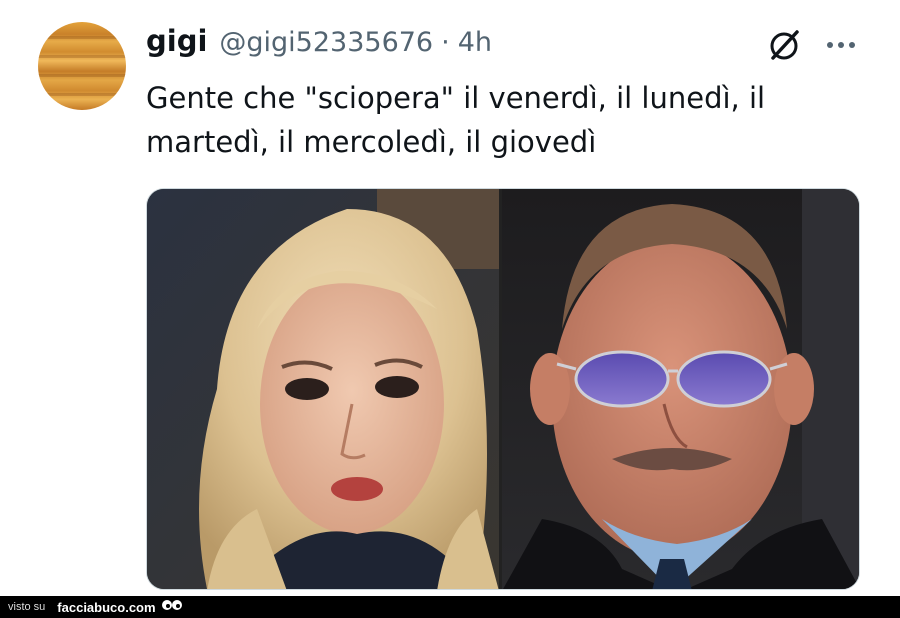  I want to click on more-icon, so click(842, 45).